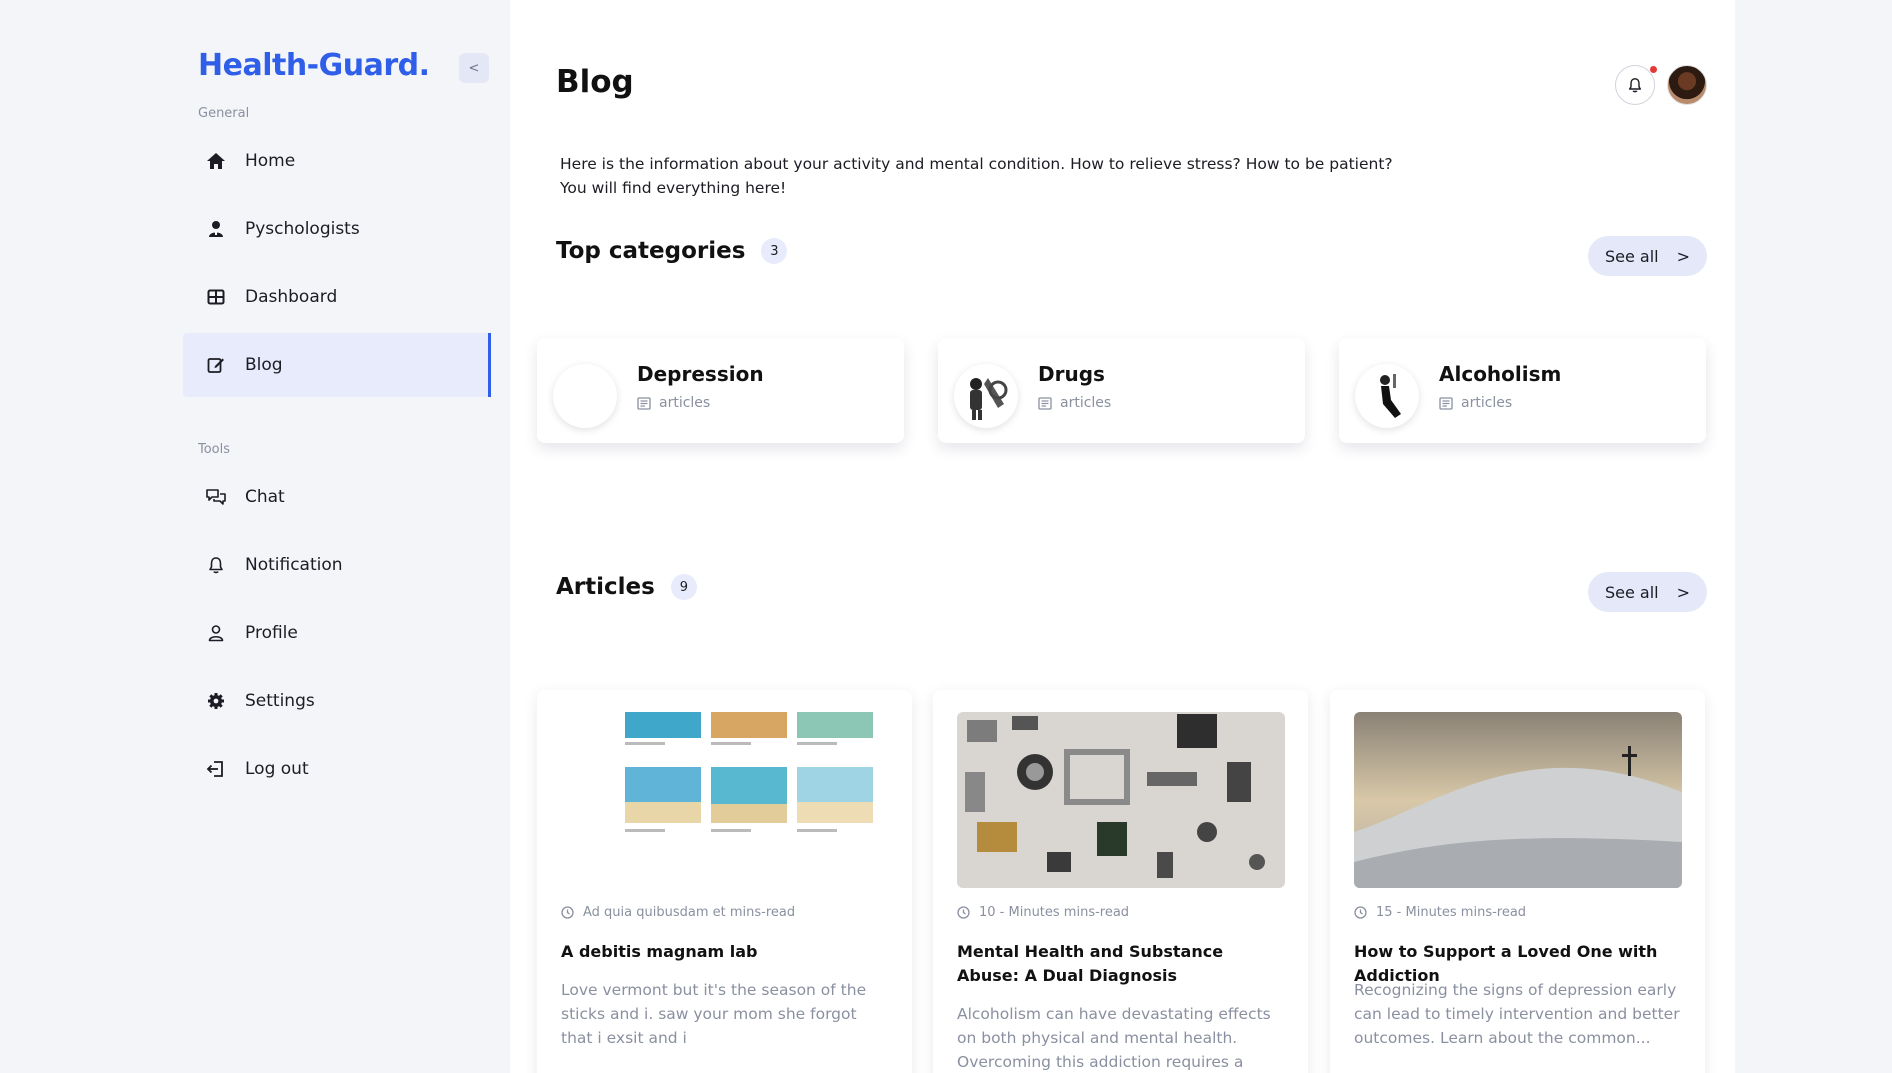 This screenshot has height=1073, width=1892. Describe the element at coordinates (774, 251) in the screenshot. I see `categories-count-badge: 3` at that location.